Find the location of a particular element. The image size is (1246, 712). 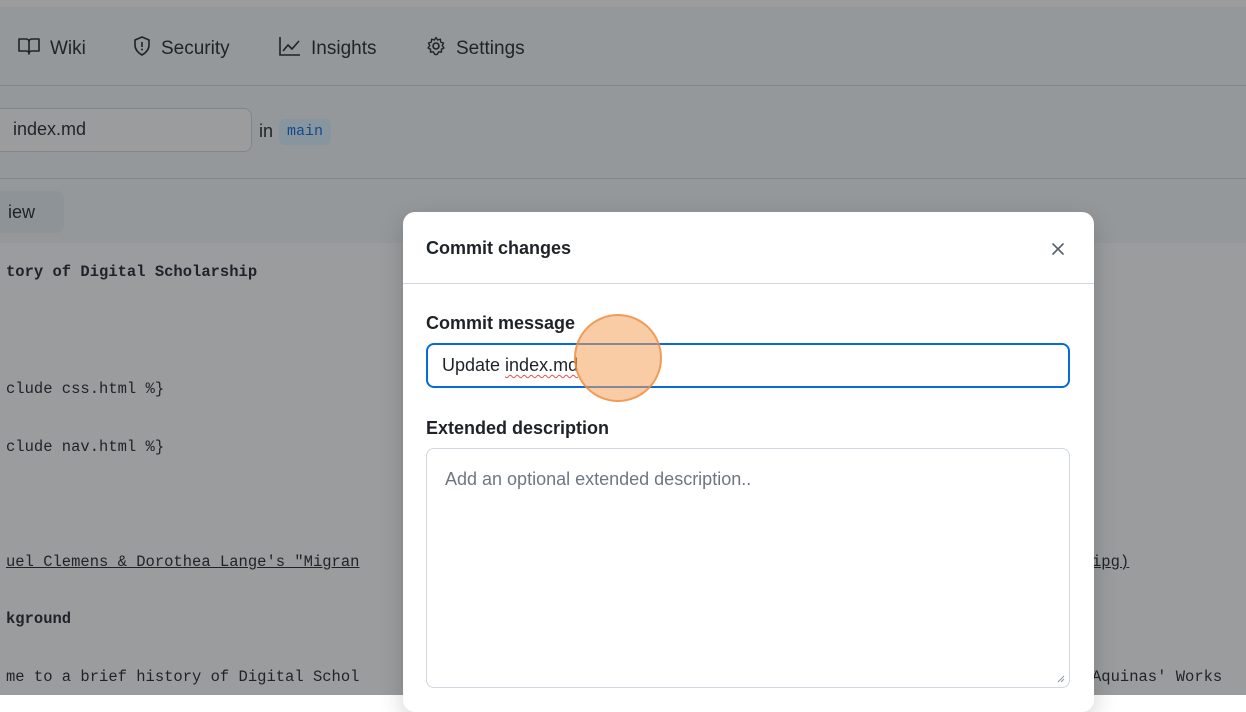

extended-description-placeholder: Add an optional extended description.. is located at coordinates (598, 479).